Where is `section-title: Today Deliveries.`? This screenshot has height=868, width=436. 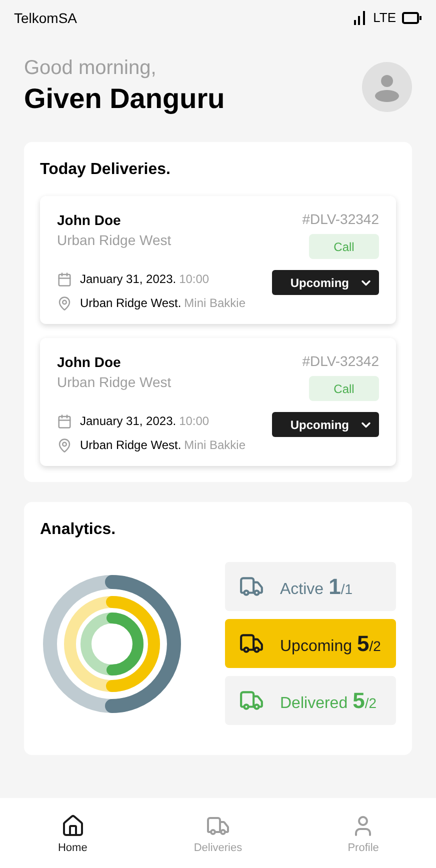
section-title: Today Deliveries. is located at coordinates (106, 170).